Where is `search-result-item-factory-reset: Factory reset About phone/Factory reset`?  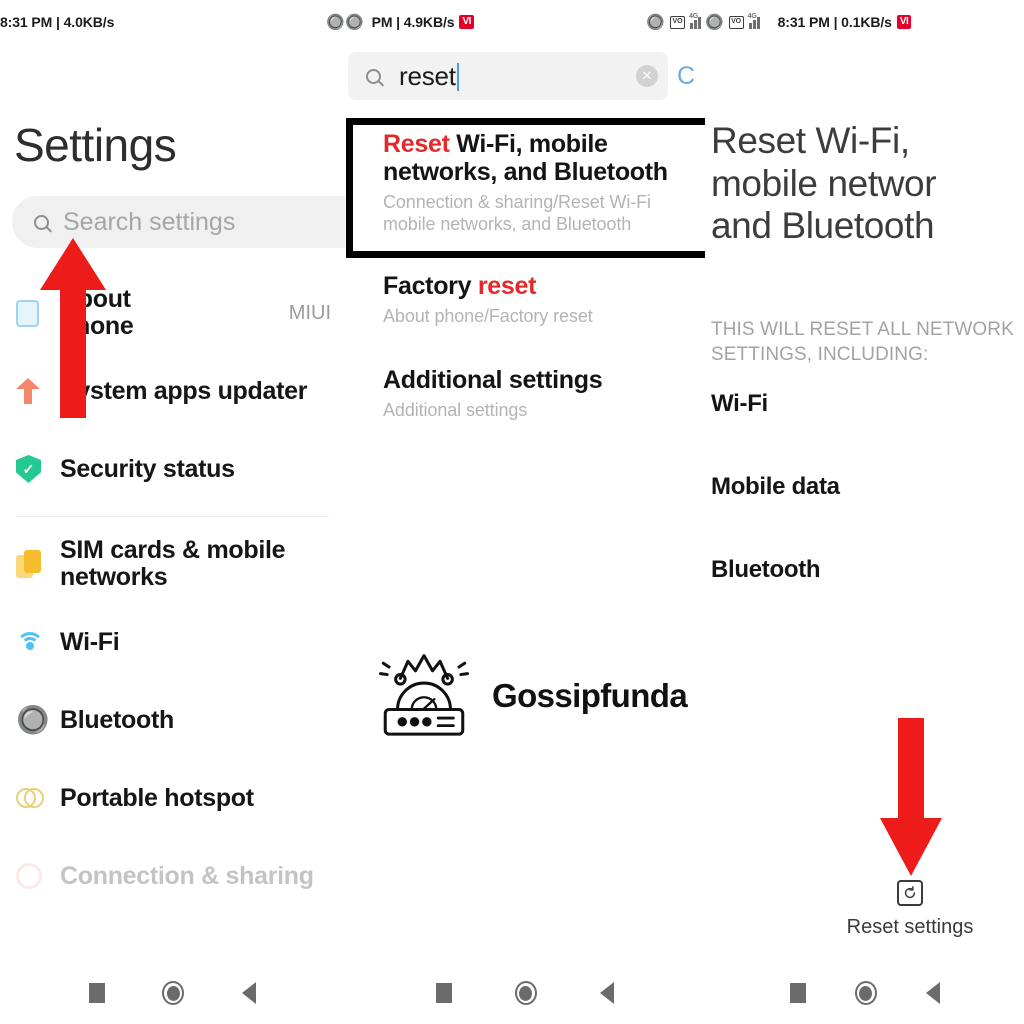
search-result-item-factory-reset: Factory reset About phone/Factory reset is located at coordinates (544, 300).